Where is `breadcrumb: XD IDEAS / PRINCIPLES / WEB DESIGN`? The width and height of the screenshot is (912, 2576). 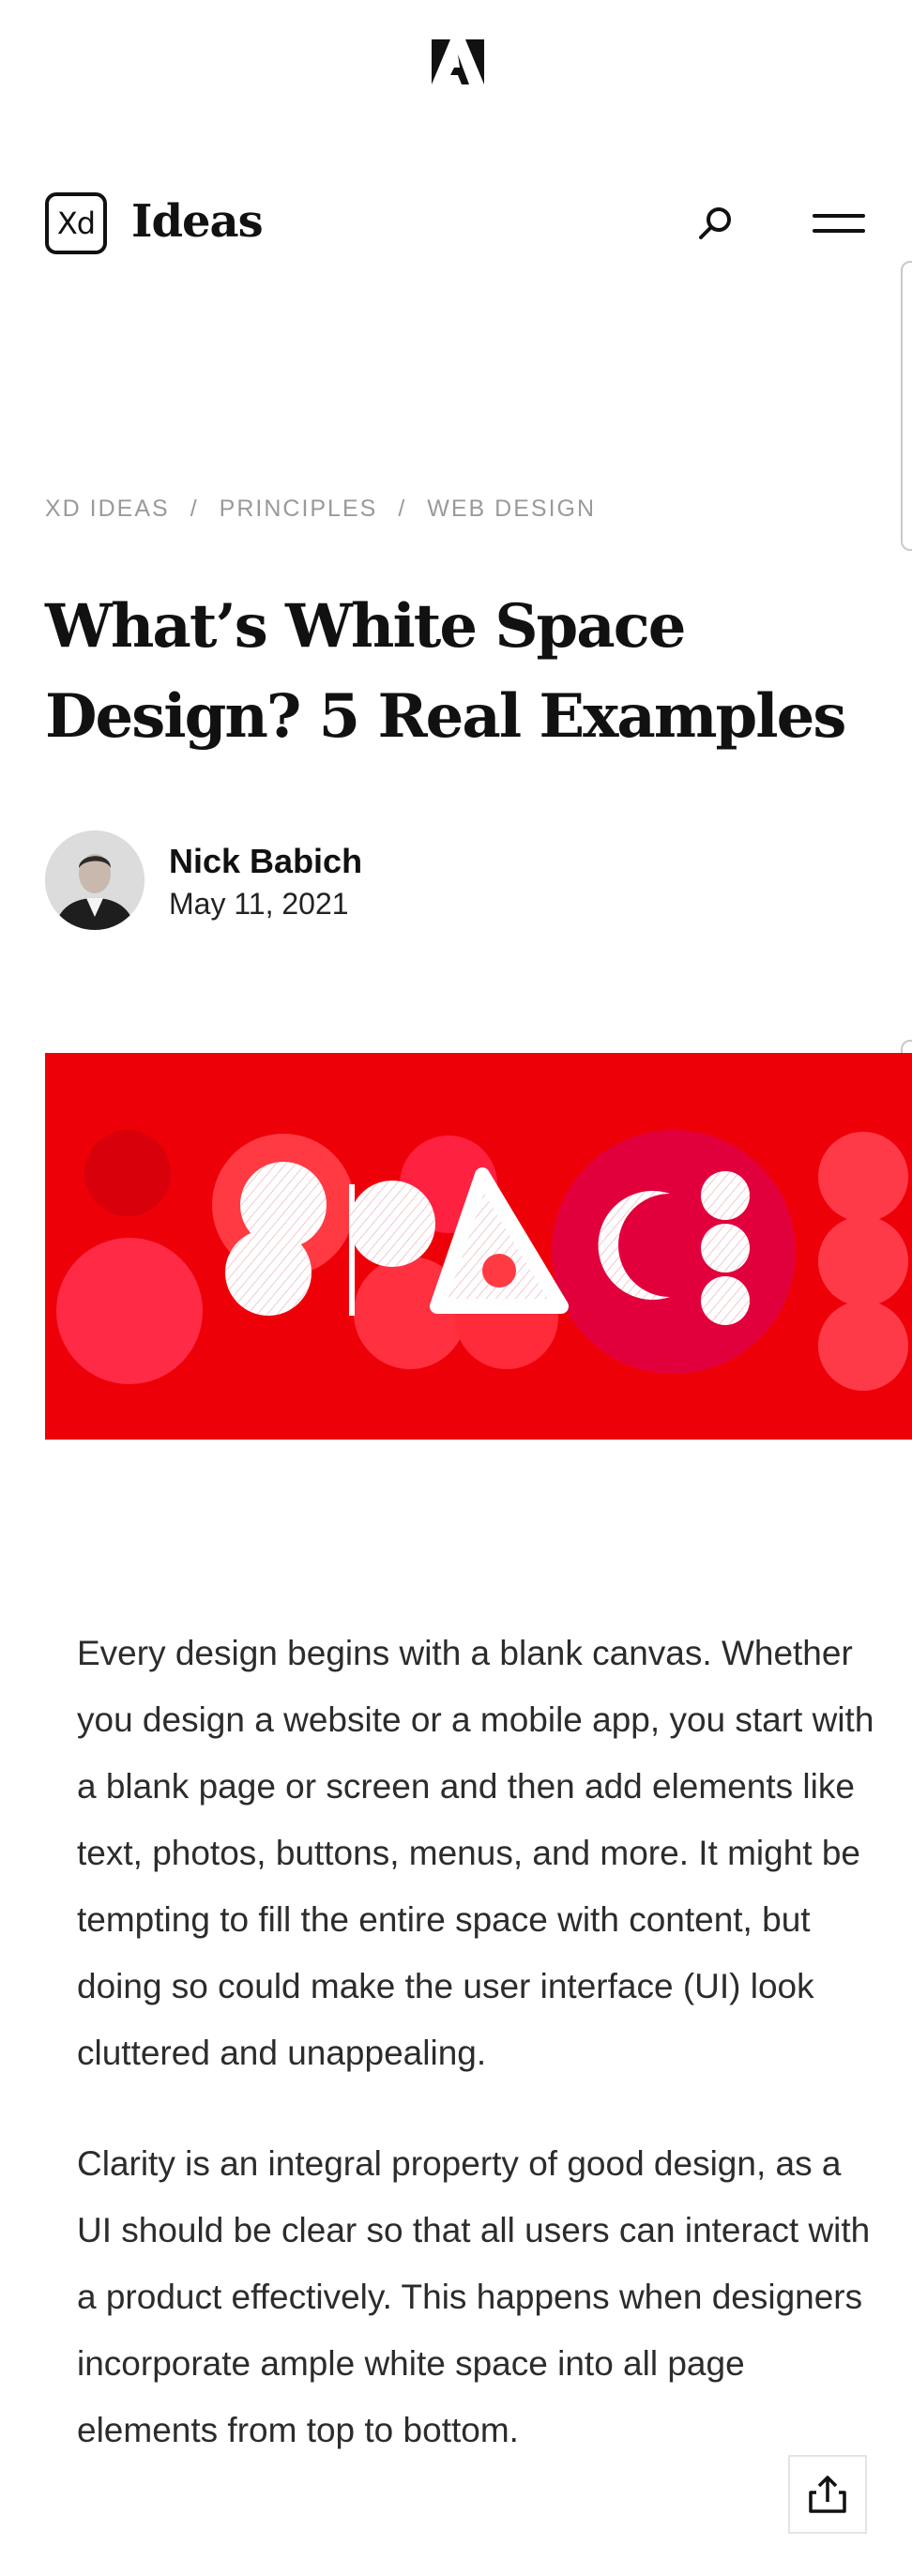 breadcrumb: XD IDEAS / PRINCIPLES / WEB DESIGN is located at coordinates (320, 509).